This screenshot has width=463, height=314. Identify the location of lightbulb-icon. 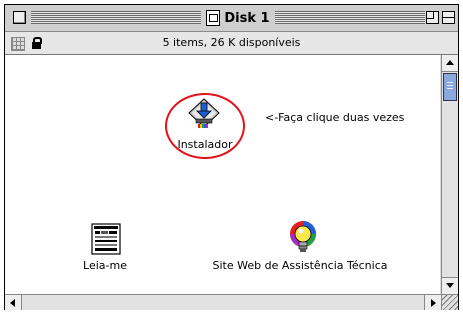
(303, 238).